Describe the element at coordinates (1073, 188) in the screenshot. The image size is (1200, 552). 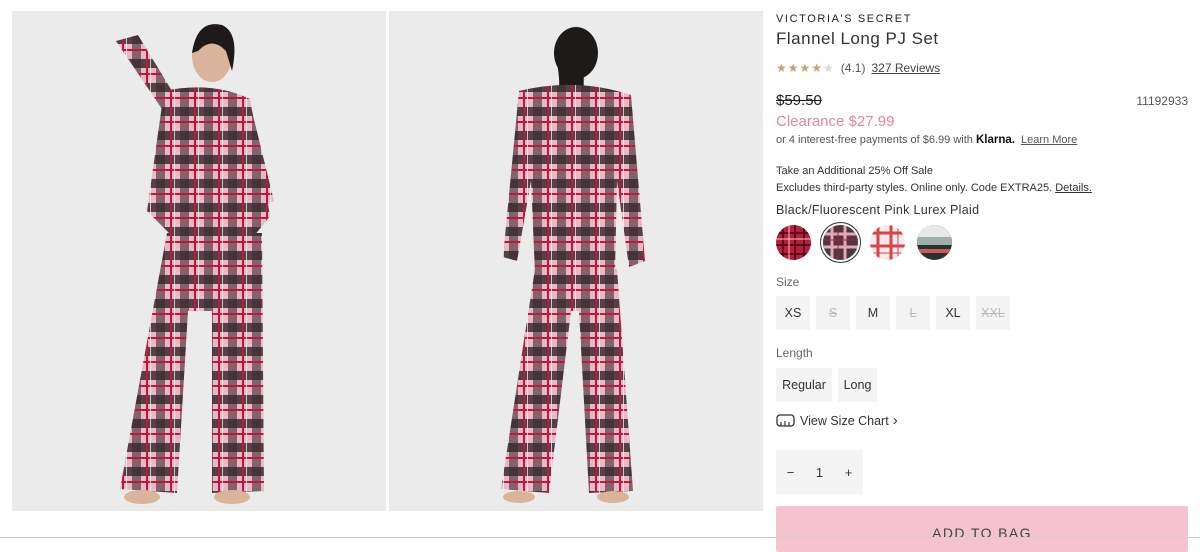
I see `promo-details-link: Details.` at that location.